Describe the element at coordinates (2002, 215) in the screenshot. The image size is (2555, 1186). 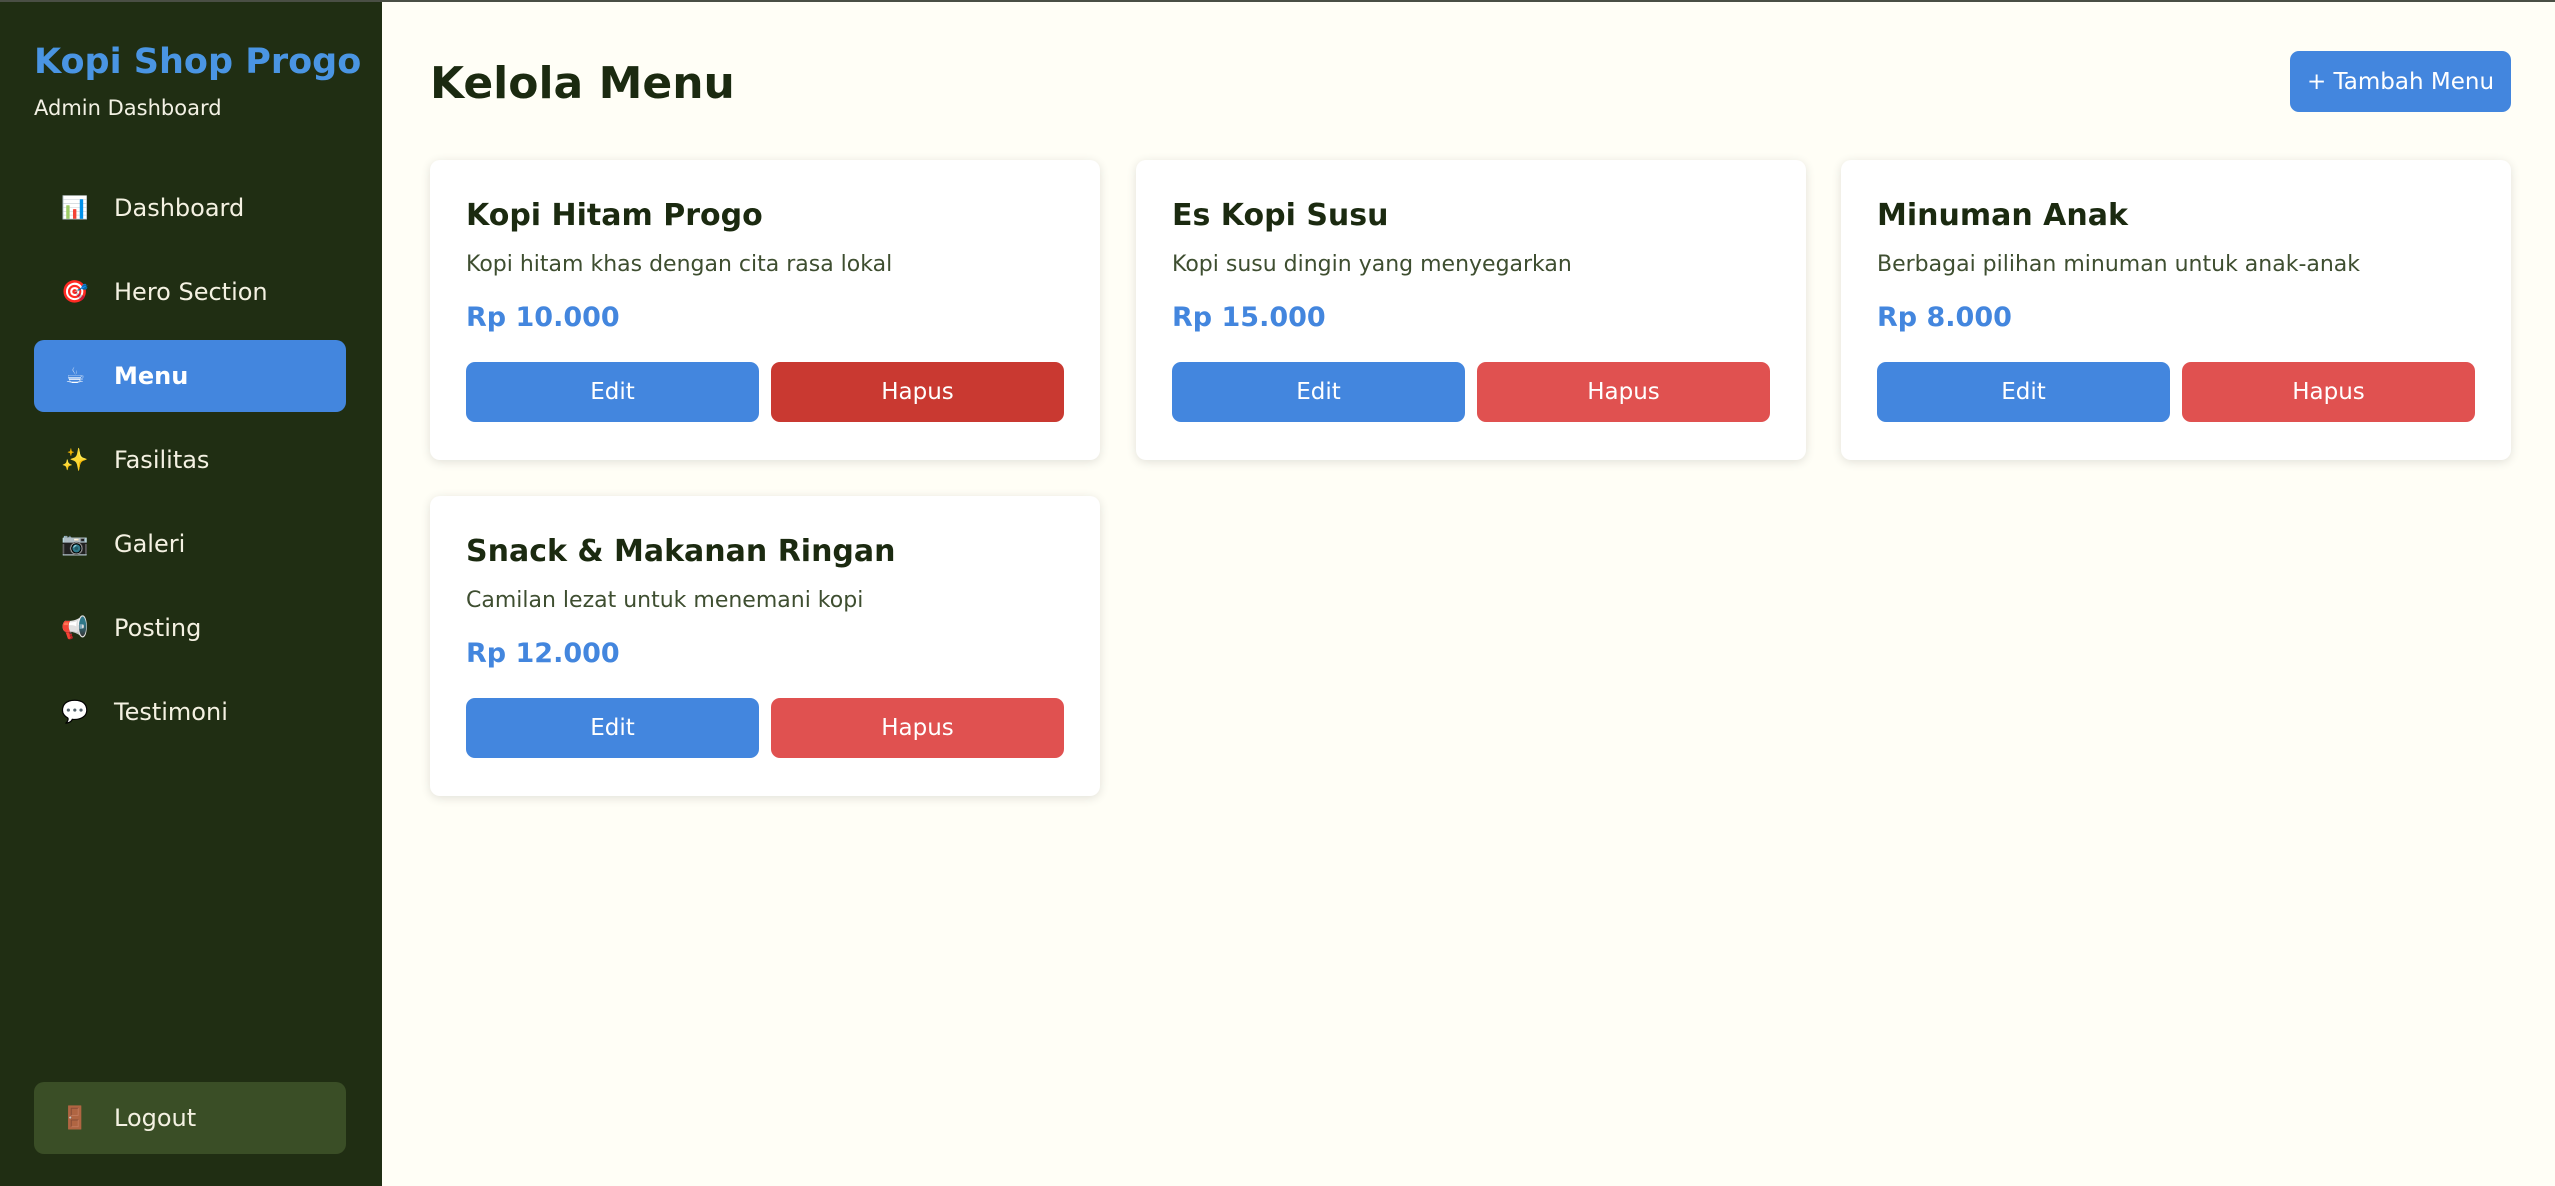
I see `menu-card-title: Minuman Anak` at that location.